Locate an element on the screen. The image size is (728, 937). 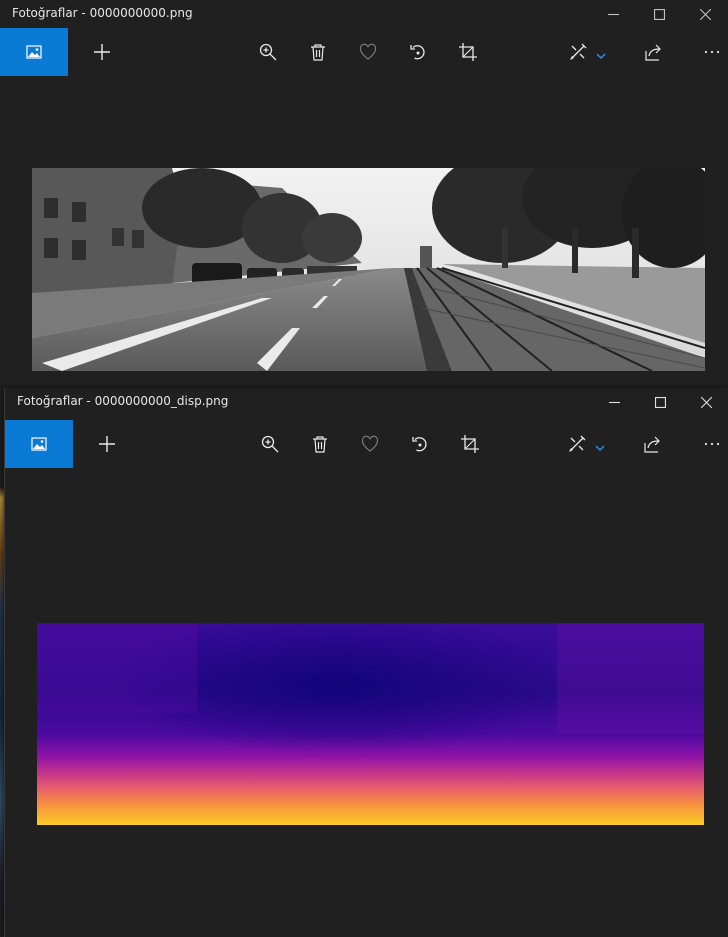
title-bar: Fotoğraflar - 0000000000.png is located at coordinates (364, 14).